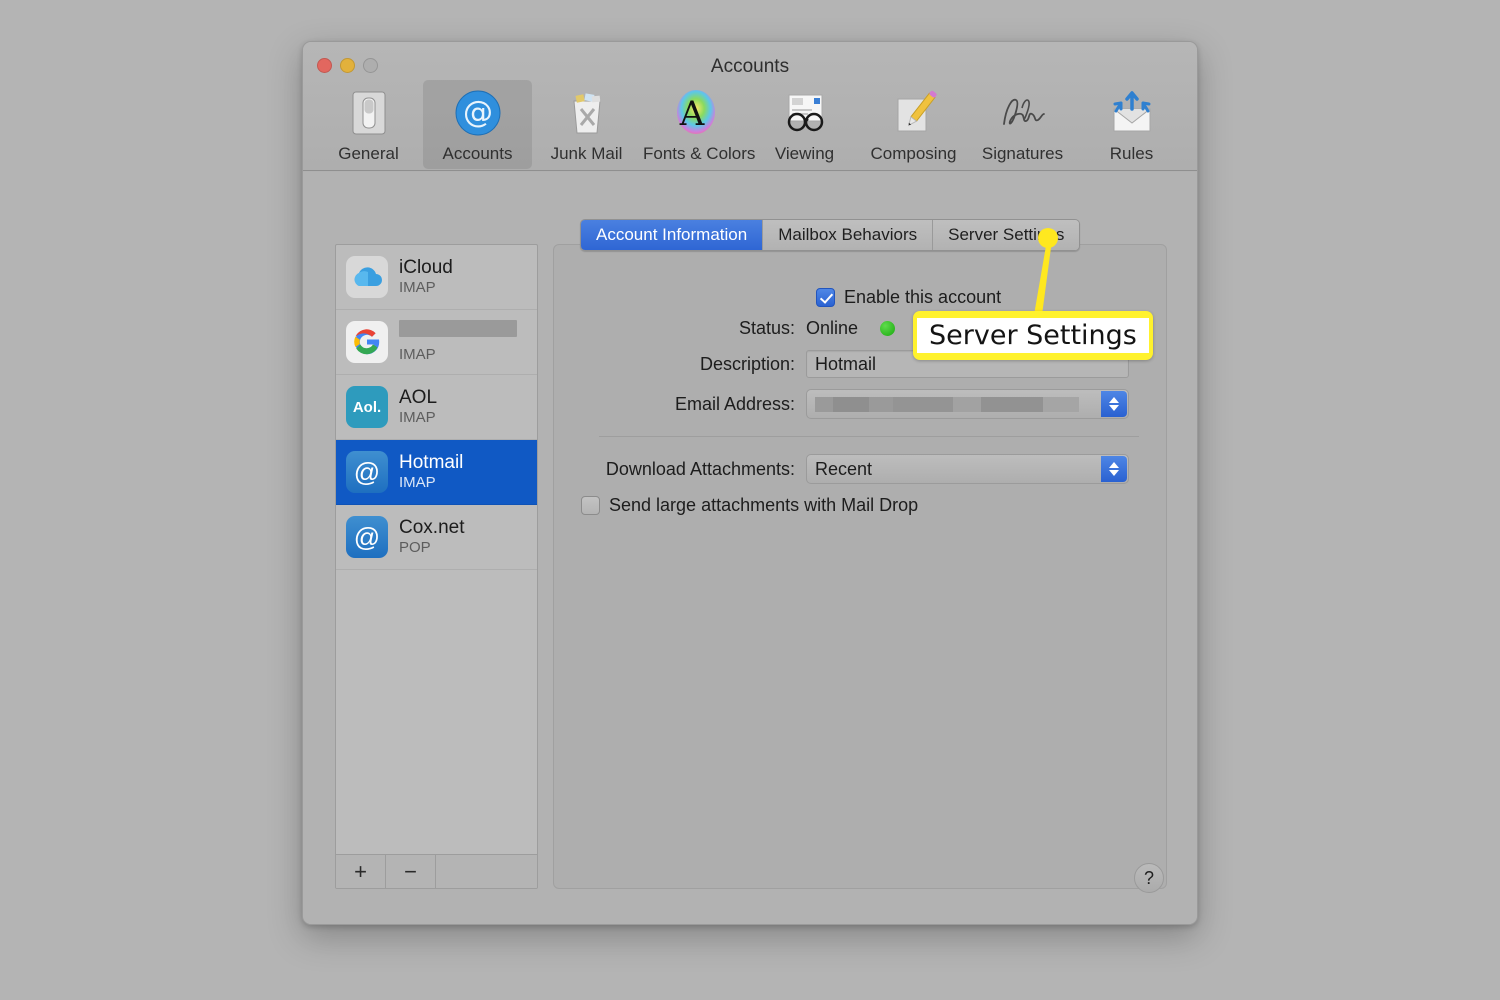 Image resolution: width=1500 pixels, height=1000 pixels. I want to click on email-address-redacted, so click(967, 404).